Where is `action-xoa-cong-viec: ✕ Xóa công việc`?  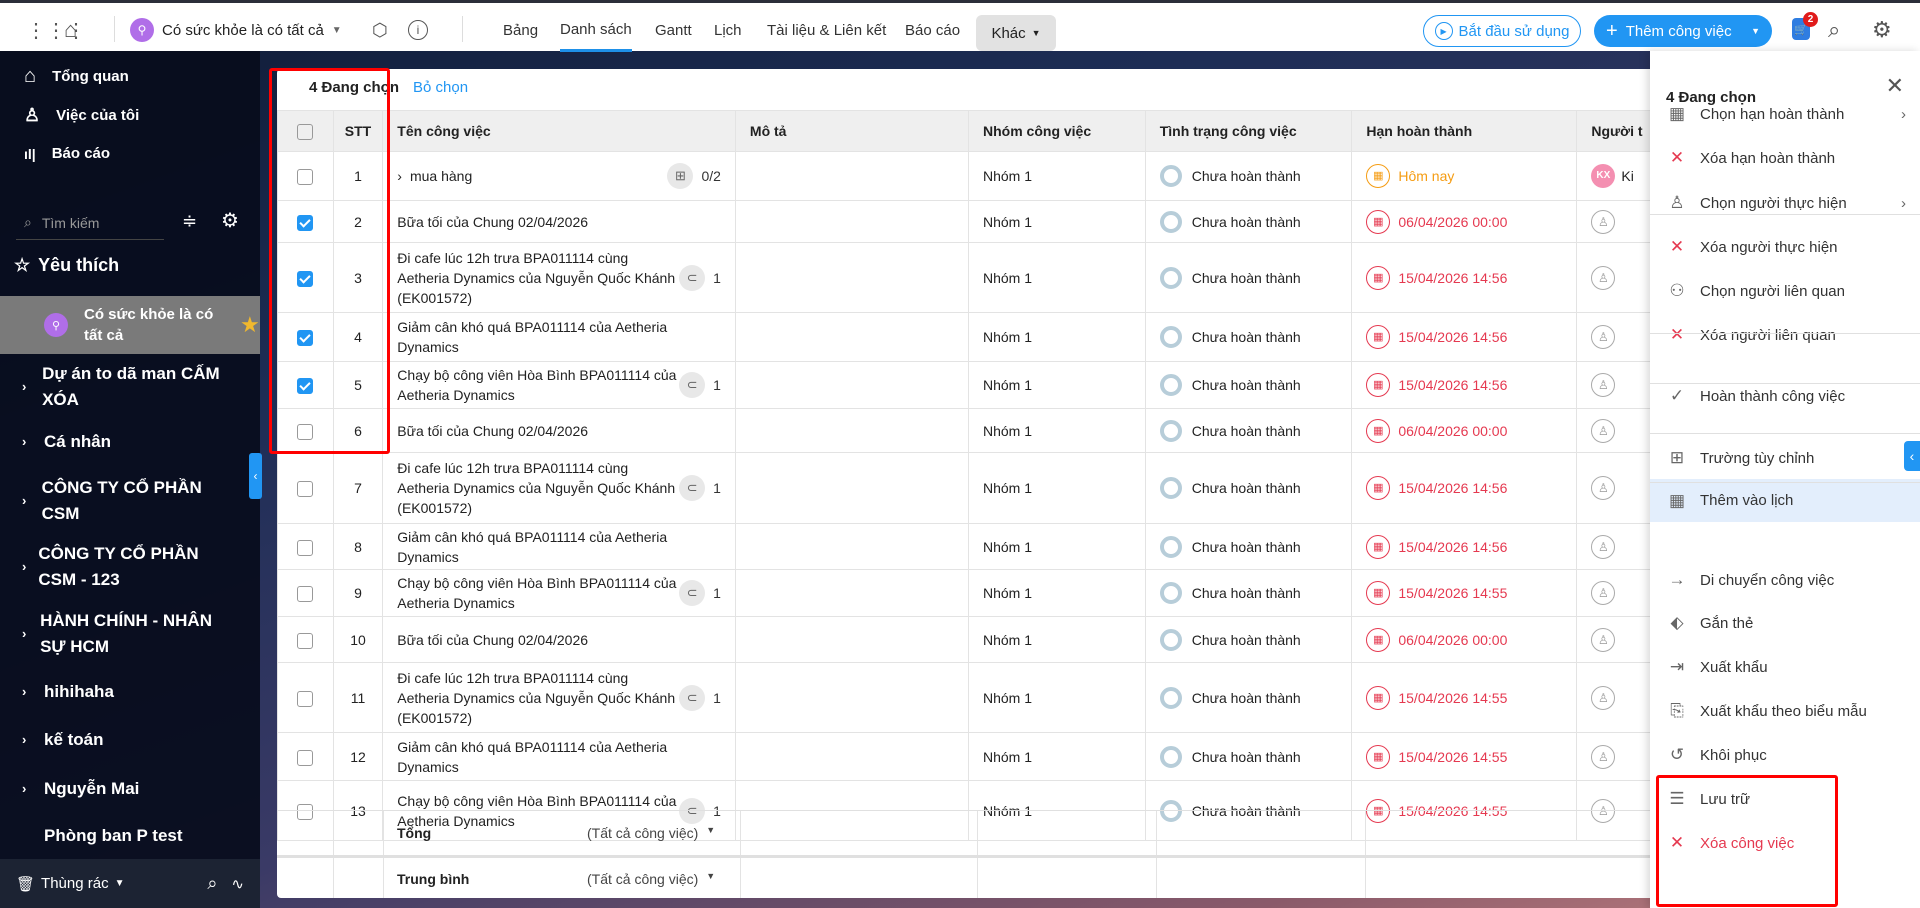
action-xoa-cong-viec: ✕ Xóa công việc is located at coordinates (1785, 843).